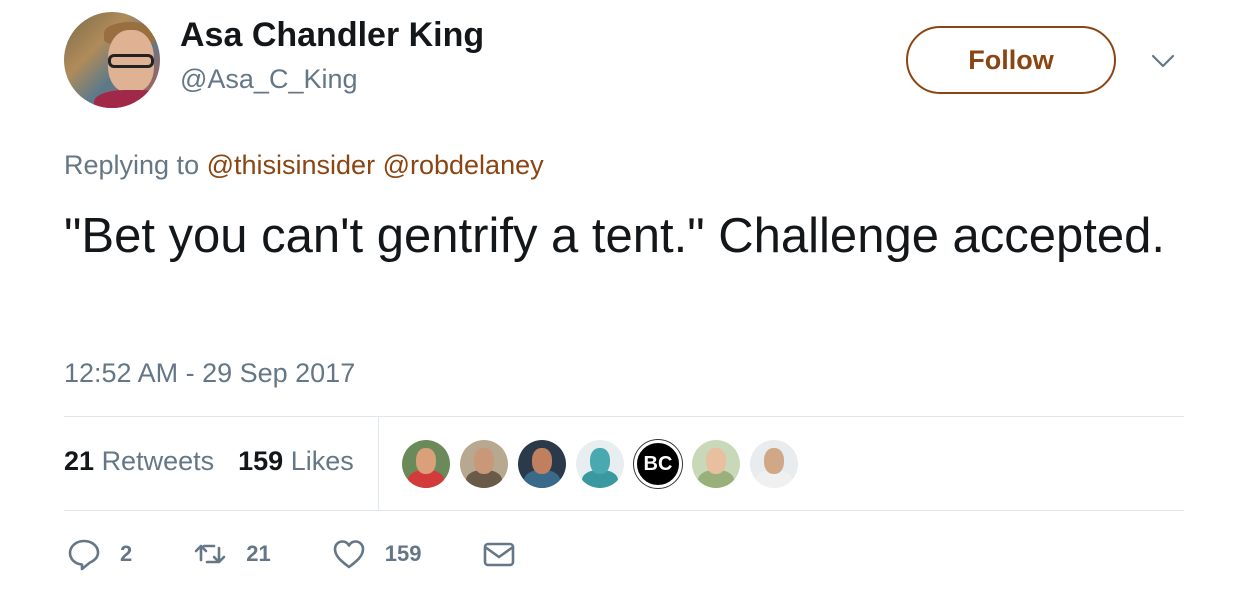  I want to click on likes-count: 159, so click(261, 461).